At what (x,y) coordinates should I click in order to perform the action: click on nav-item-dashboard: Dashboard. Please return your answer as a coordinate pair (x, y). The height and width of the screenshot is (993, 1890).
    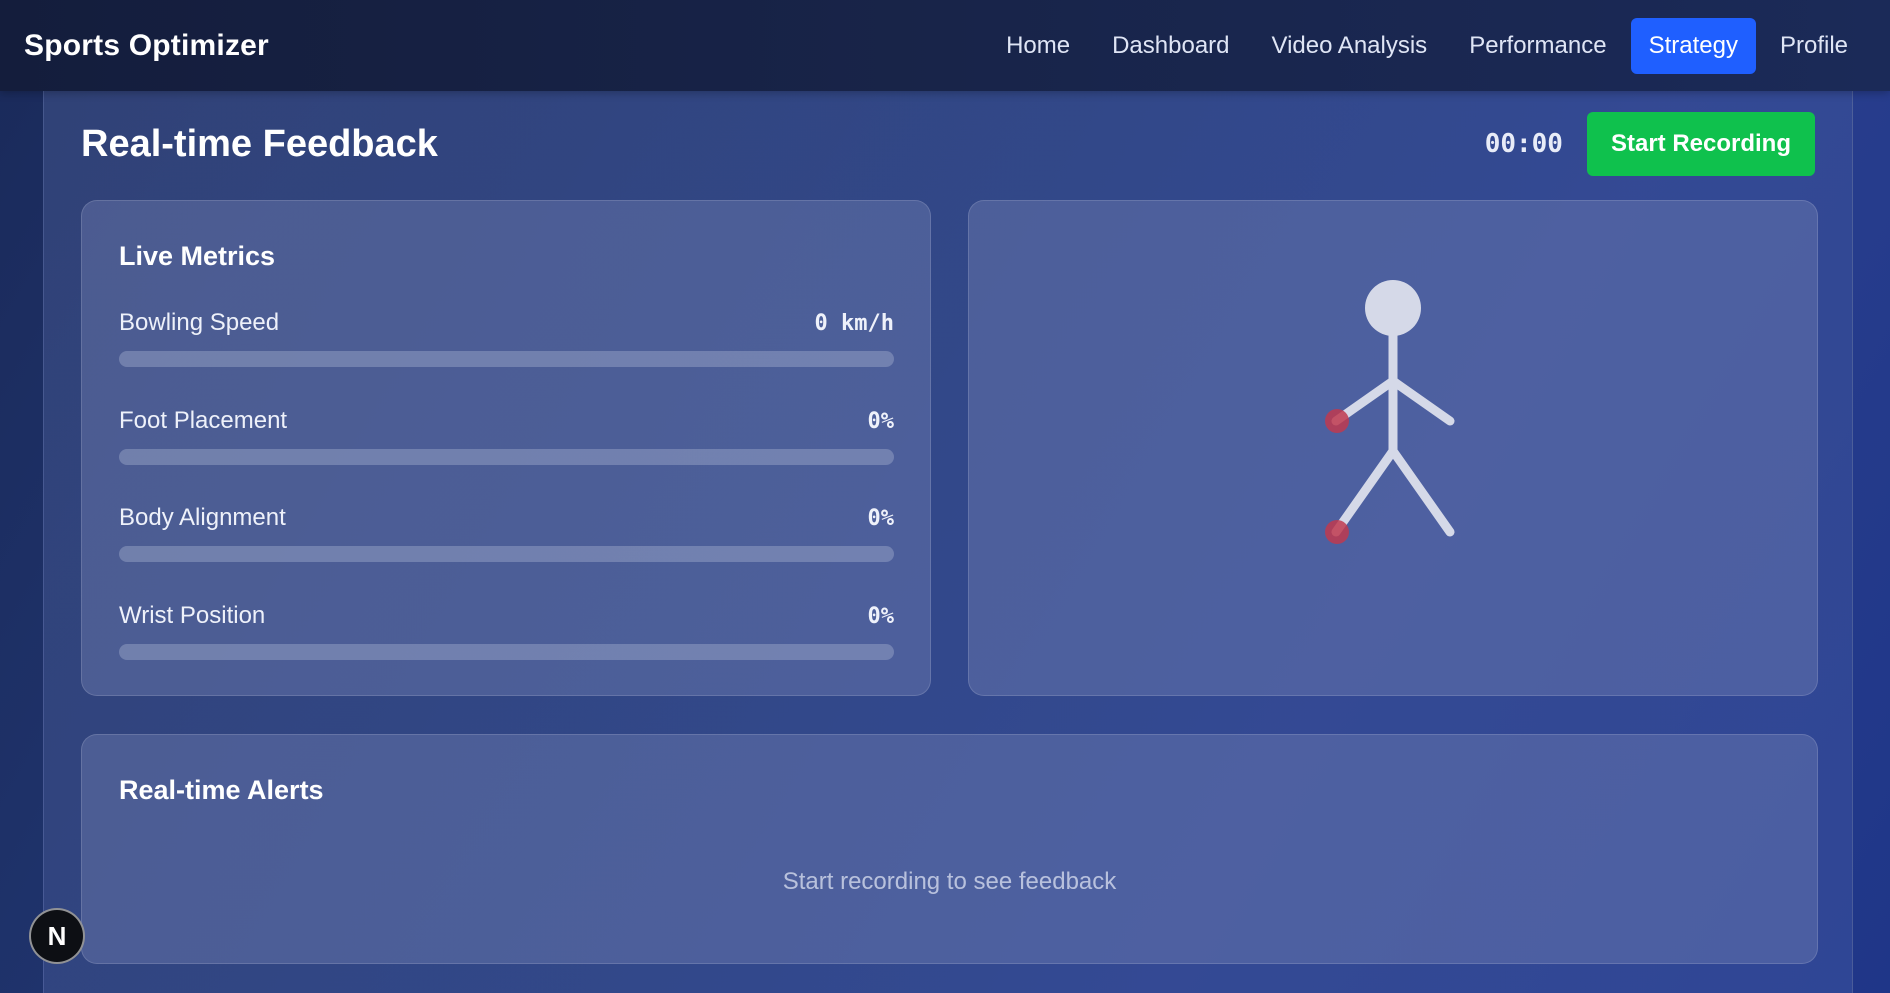
    Looking at the image, I should click on (1170, 46).